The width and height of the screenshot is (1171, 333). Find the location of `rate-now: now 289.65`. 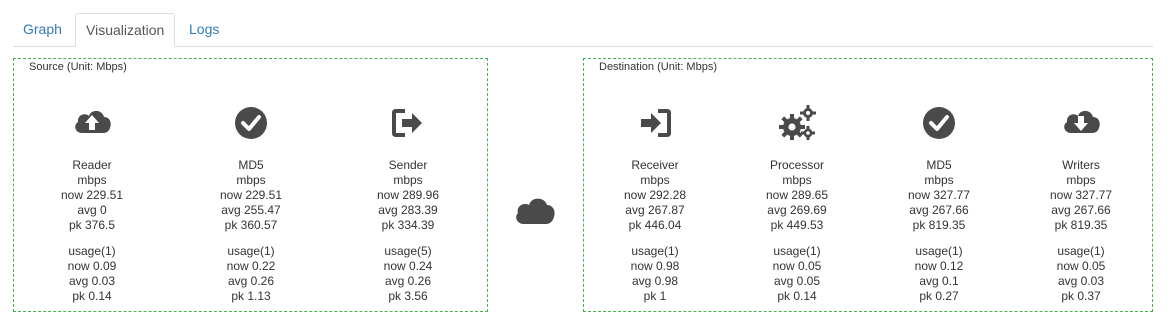

rate-now: now 289.65 is located at coordinates (797, 195).